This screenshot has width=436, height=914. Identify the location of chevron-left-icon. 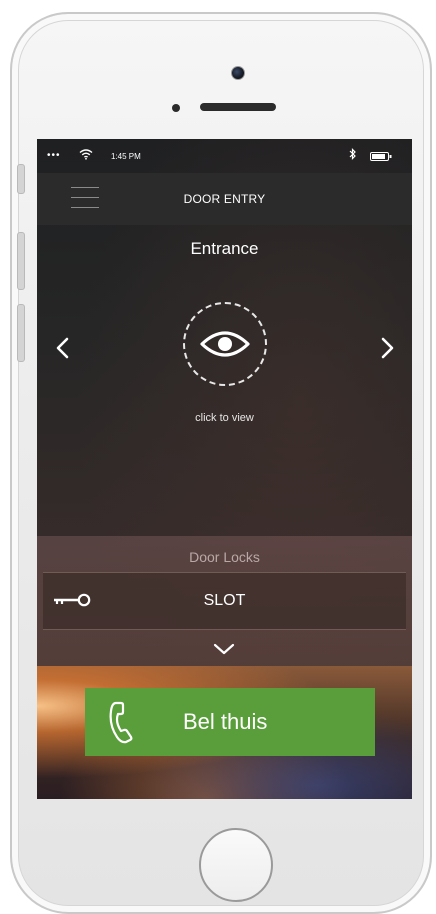
(63, 348).